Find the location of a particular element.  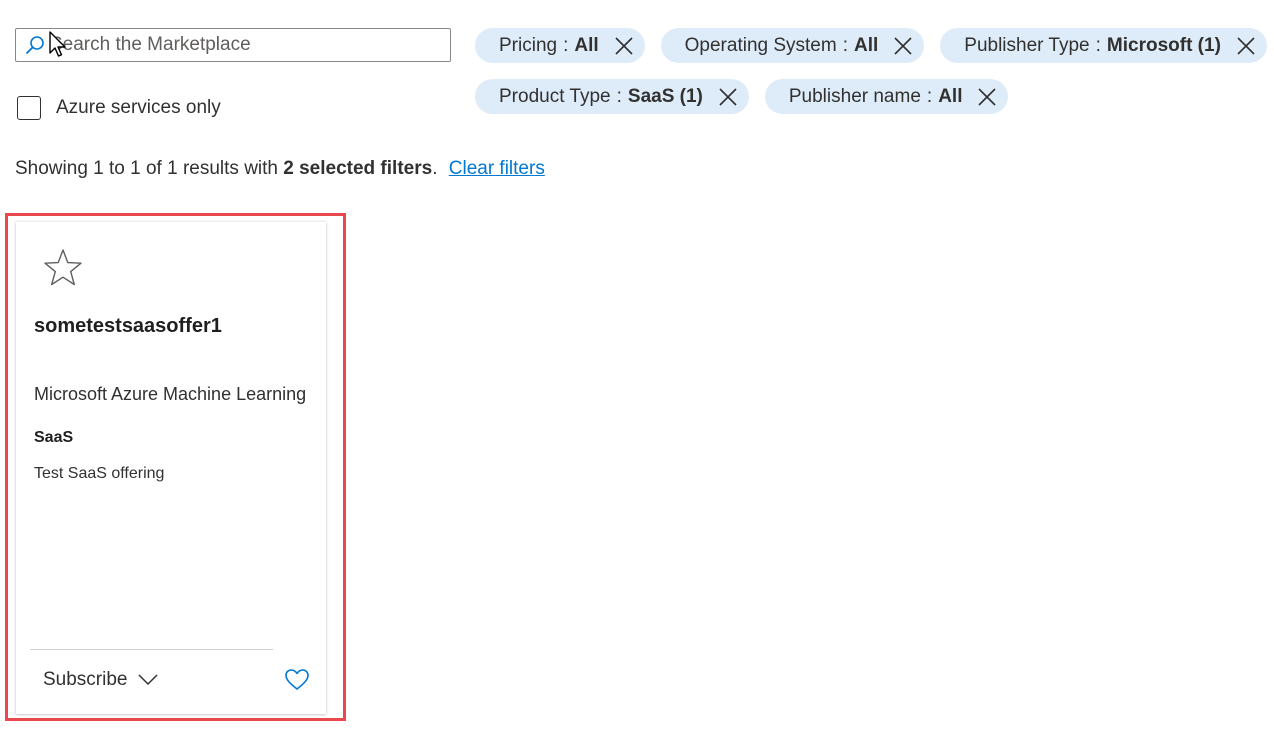

filter-pill-row-2: Product Type: SaaS (1) Publisher name: All is located at coordinates (872, 96).